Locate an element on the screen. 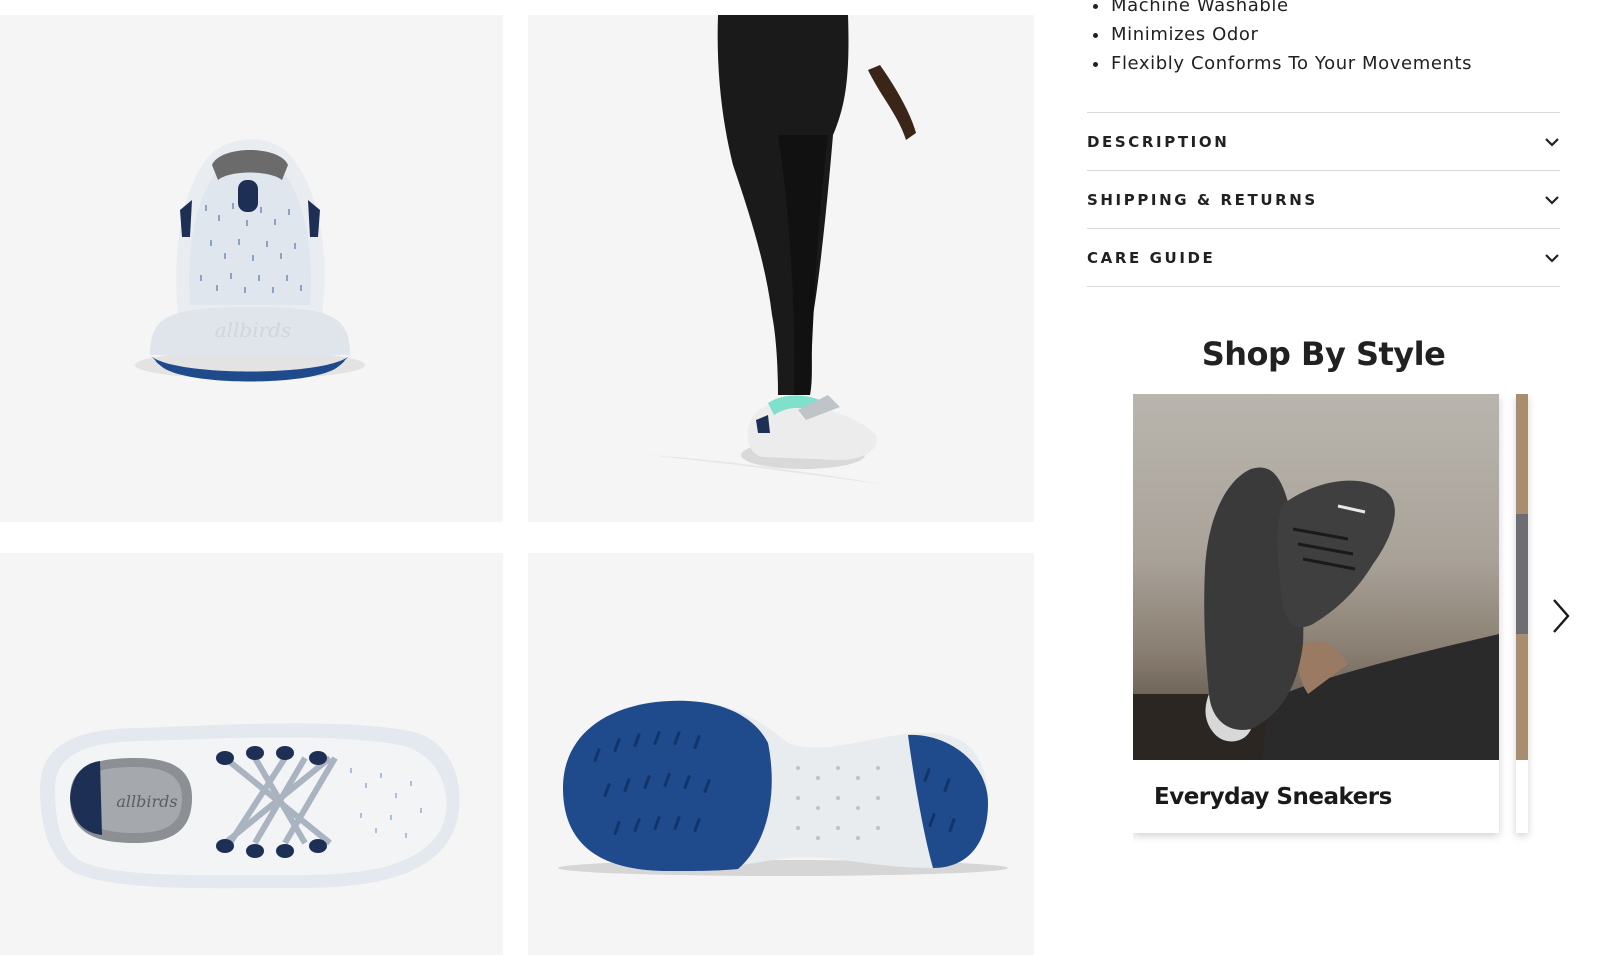 The width and height of the screenshot is (1600, 955). style-carousel: Everyday Sneakers is located at coordinates (1346, 619).